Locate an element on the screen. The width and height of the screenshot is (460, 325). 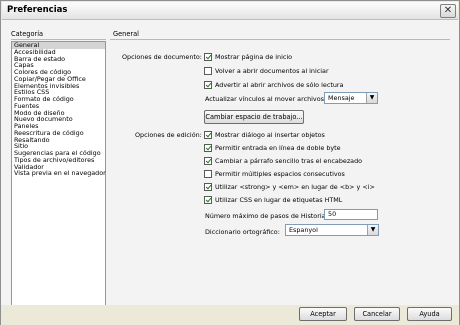
update-links-value: Mensaje is located at coordinates (341, 98).